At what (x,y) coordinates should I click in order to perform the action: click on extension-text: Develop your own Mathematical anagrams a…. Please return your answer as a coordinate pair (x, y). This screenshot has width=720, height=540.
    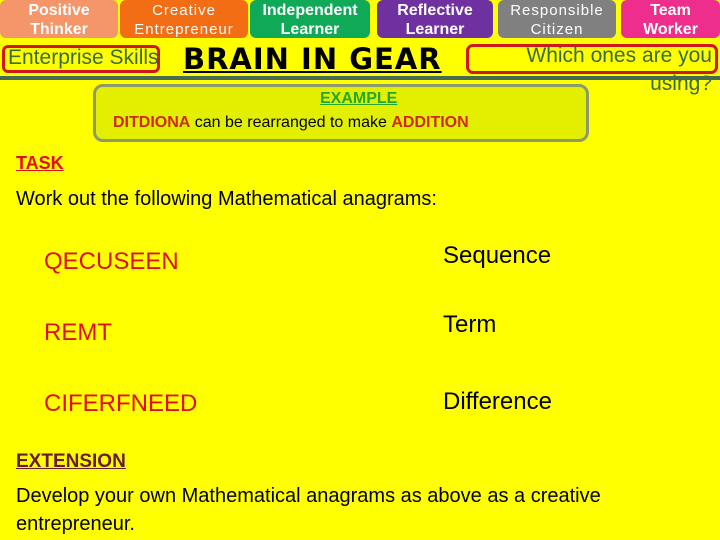
    Looking at the image, I should click on (308, 510).